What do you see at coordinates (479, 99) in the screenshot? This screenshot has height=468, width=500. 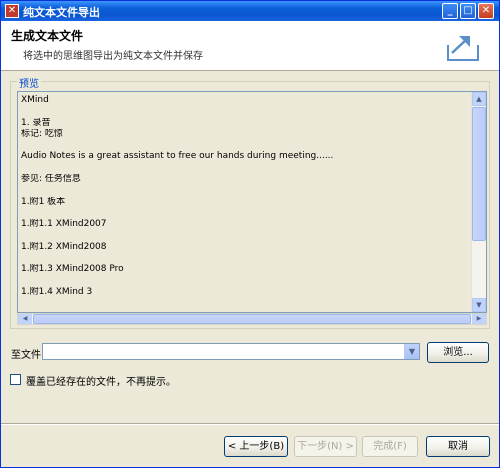 I see `scroll-up-icon: ▲` at bounding box center [479, 99].